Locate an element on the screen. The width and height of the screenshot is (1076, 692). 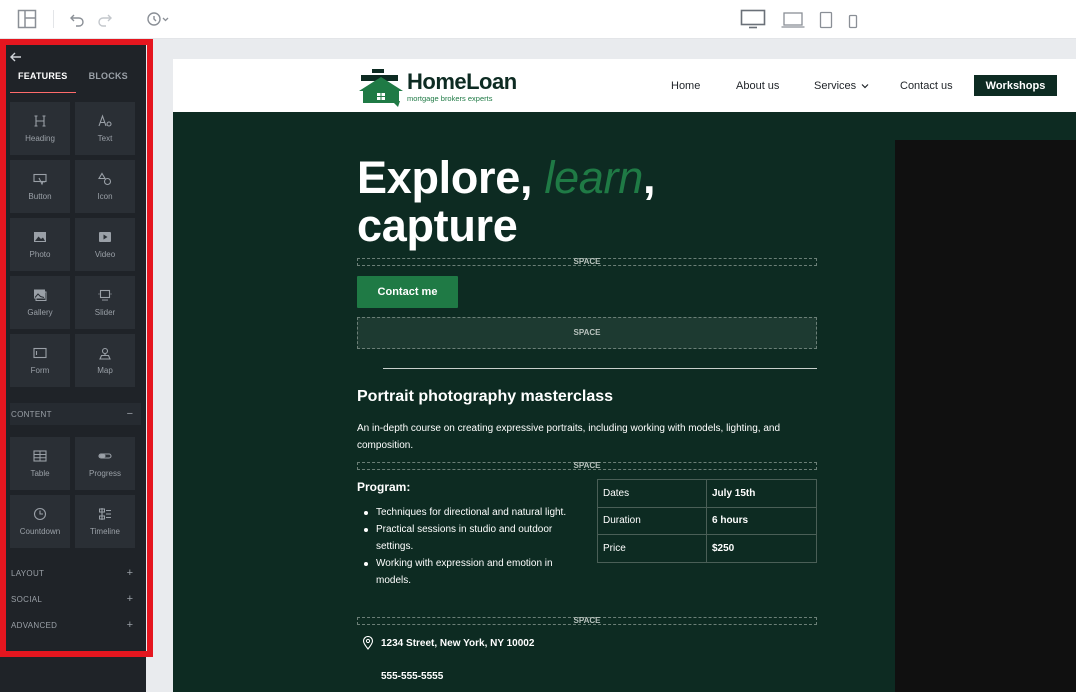
feature-form: Form is located at coordinates (40, 360).